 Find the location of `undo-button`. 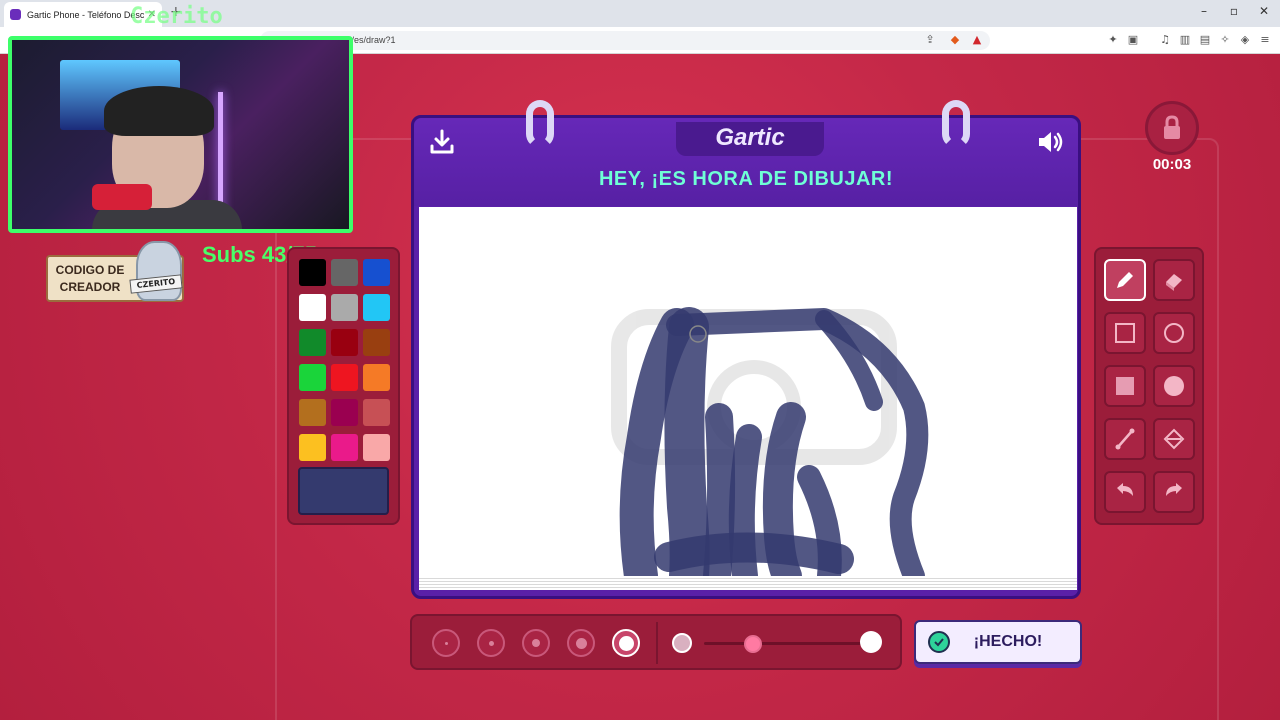

undo-button is located at coordinates (1125, 492).